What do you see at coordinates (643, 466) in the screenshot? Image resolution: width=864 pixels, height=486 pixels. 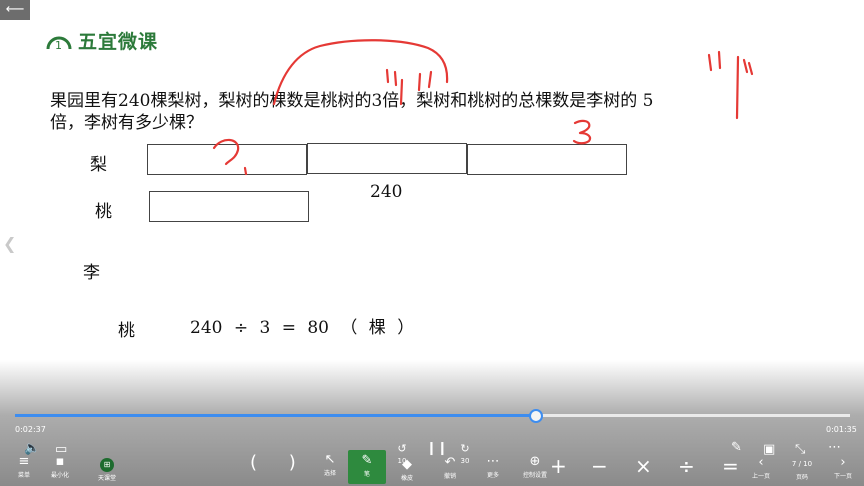 I see `times-button: ×` at bounding box center [643, 466].